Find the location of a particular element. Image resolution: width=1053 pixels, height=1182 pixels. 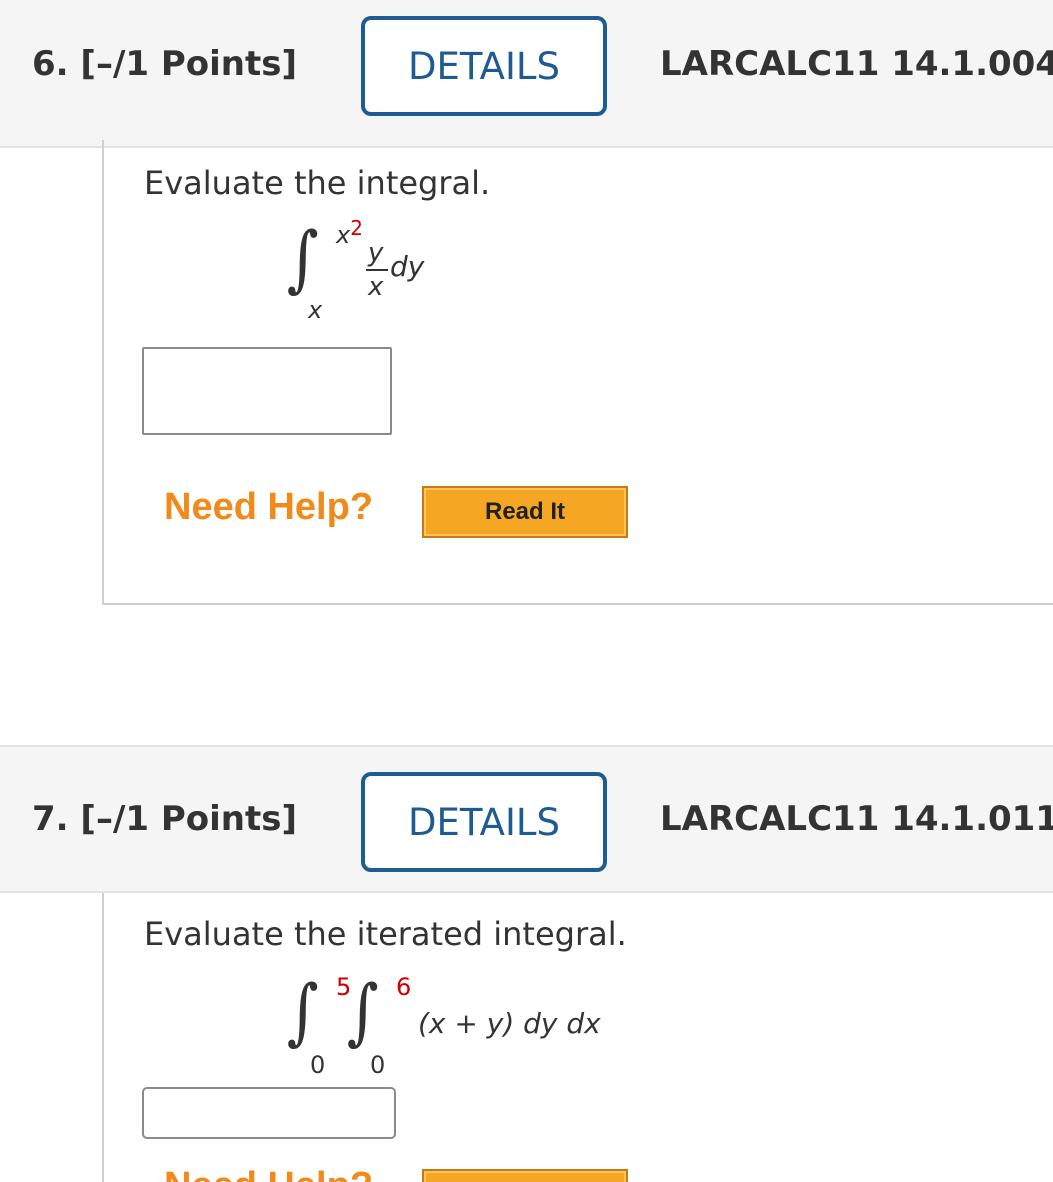

question-prompt: Evaluate the integral. is located at coordinates (317, 183).